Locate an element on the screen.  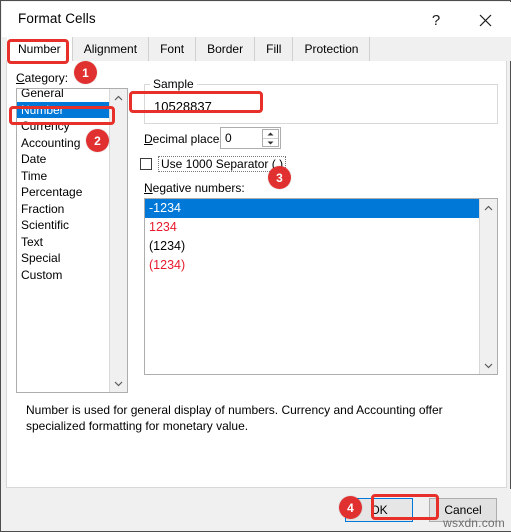
category-item-text: Text is located at coordinates (63, 242).